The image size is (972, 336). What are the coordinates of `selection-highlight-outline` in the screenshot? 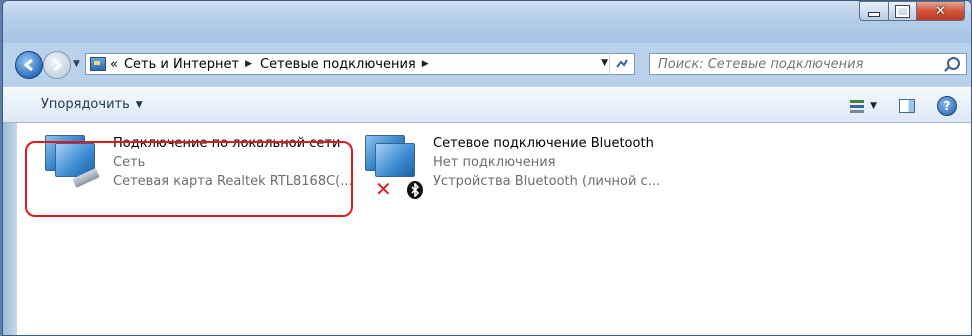 It's located at (189, 179).